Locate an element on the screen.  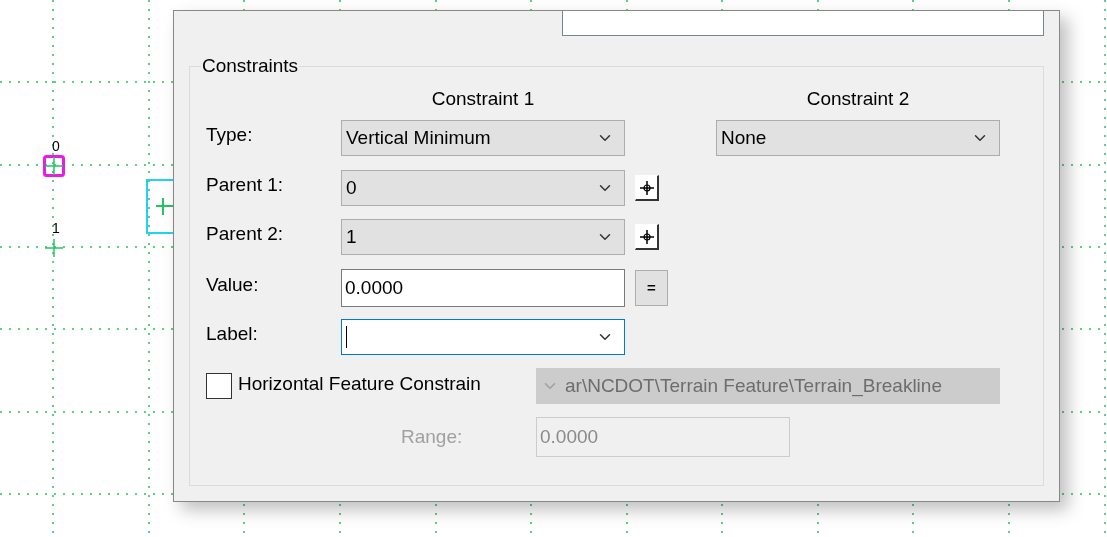
field-label: Parent 1: is located at coordinates (245, 184).